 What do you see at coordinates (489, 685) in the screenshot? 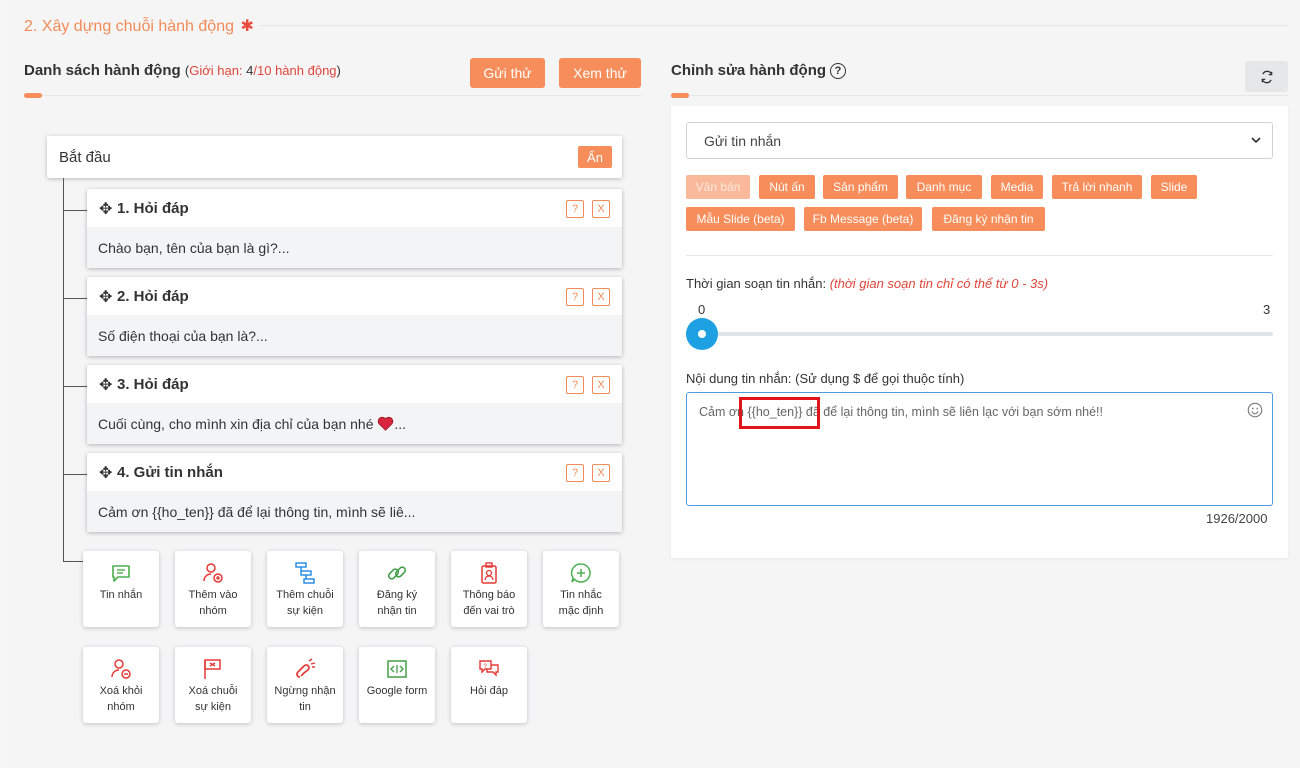
I see `qa-tile: ? Hỏi đáp` at bounding box center [489, 685].